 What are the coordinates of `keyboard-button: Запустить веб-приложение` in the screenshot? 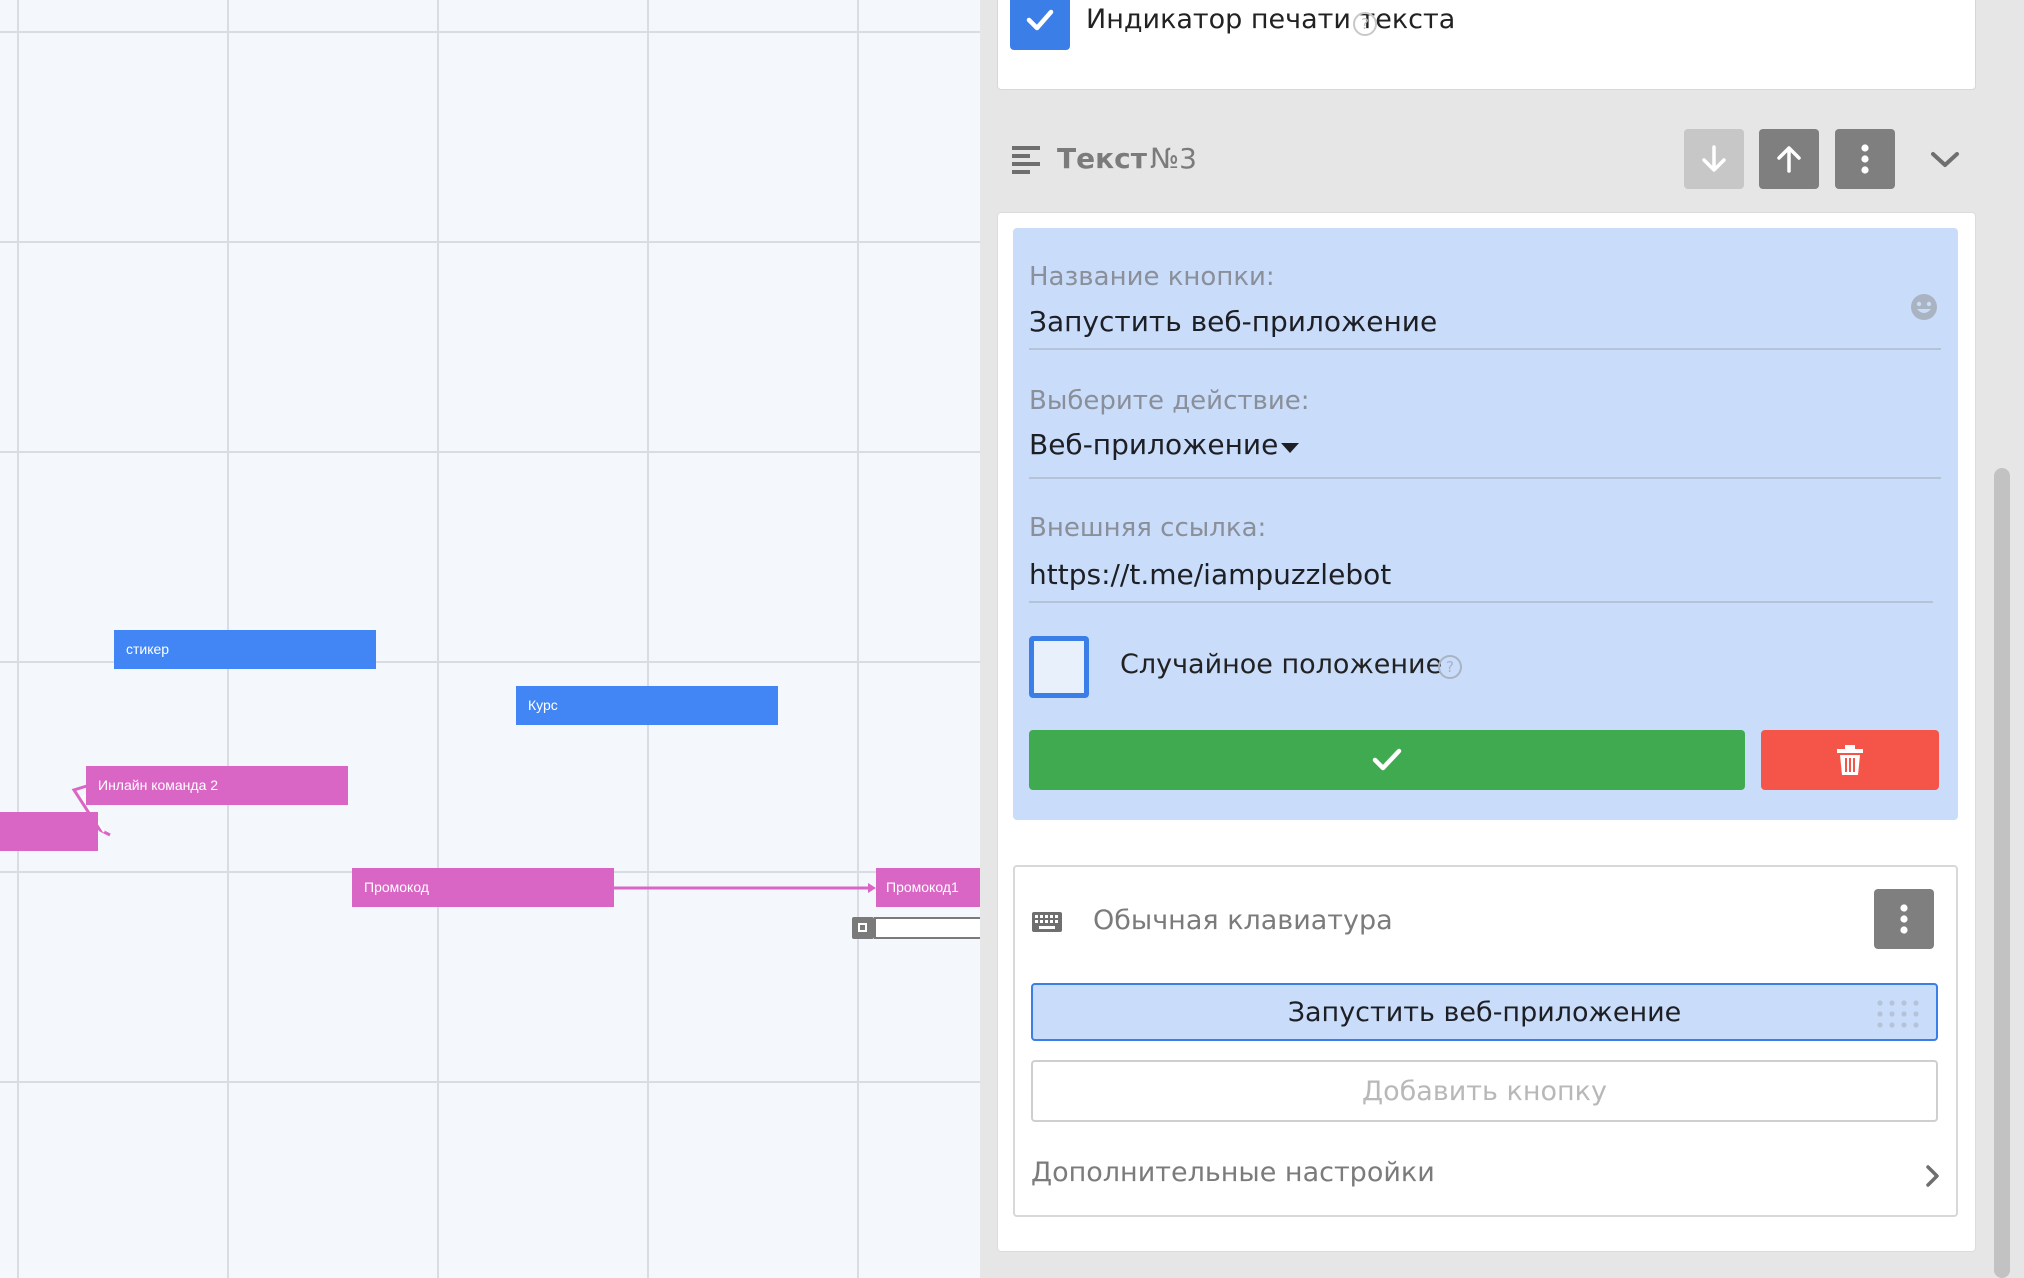 It's located at (1484, 1012).